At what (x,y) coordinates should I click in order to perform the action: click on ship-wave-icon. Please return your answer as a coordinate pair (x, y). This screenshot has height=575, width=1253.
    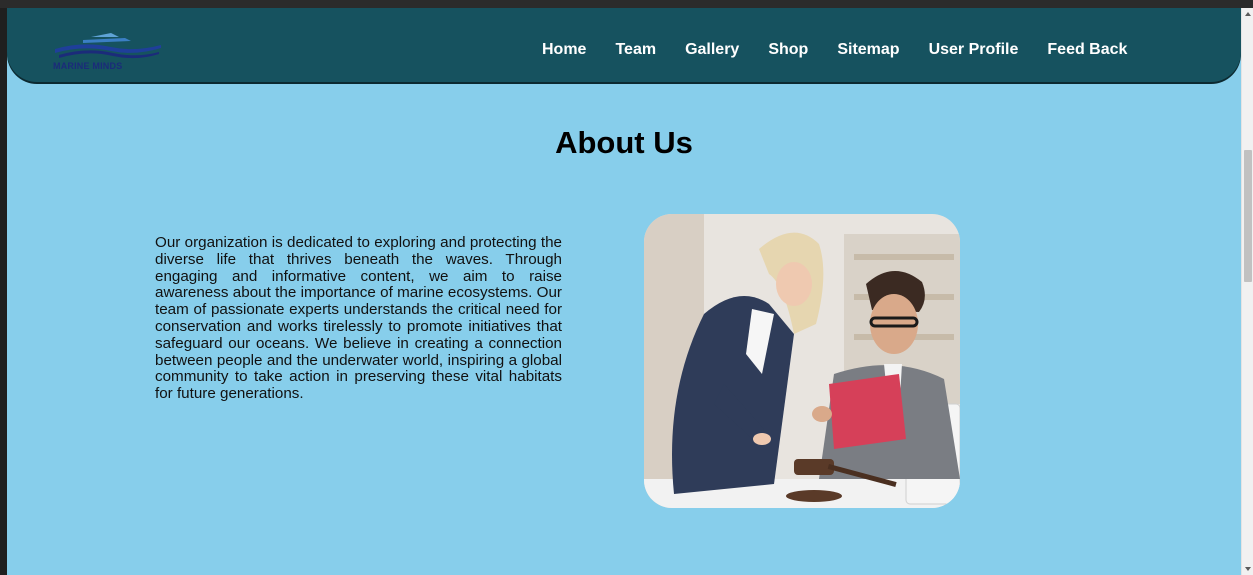
    Looking at the image, I should click on (108, 46).